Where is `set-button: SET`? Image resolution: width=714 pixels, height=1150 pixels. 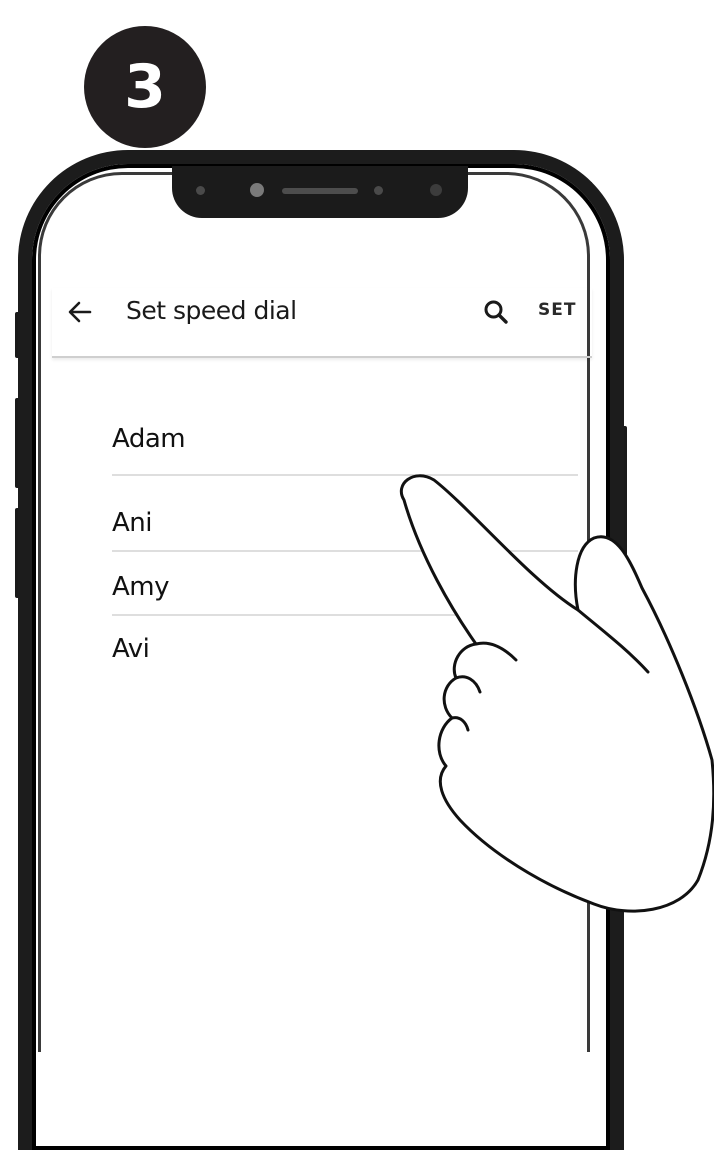
set-button: SET is located at coordinates (557, 310).